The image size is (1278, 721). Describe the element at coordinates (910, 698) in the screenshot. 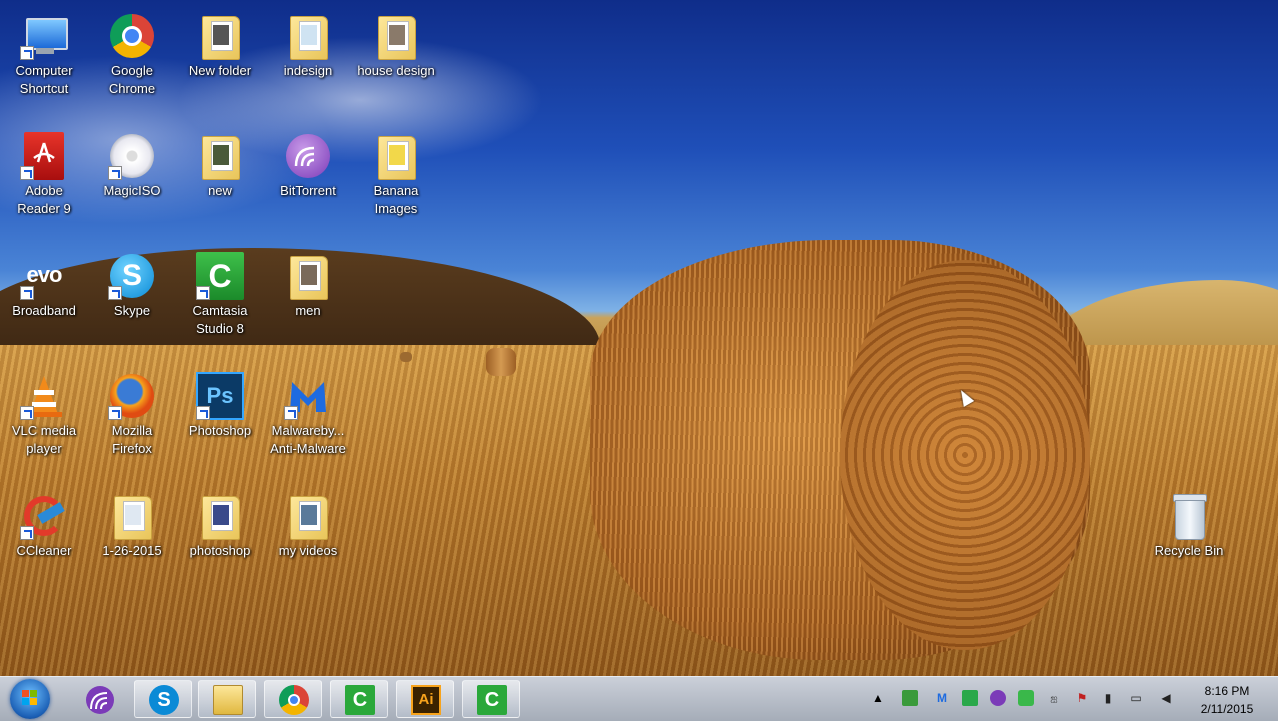

I see `usb-icon` at that location.